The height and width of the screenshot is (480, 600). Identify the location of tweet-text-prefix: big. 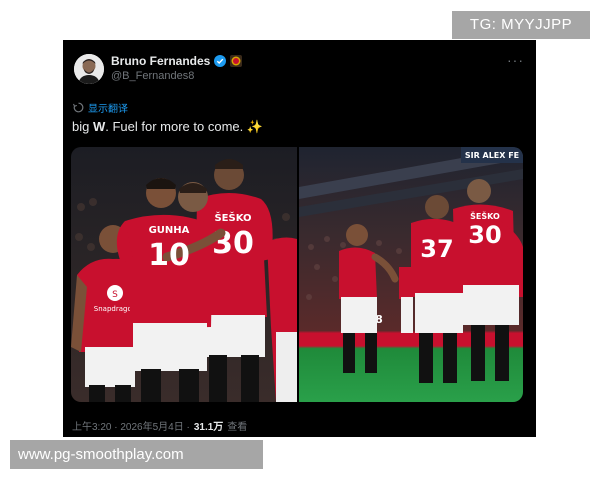
(82, 126).